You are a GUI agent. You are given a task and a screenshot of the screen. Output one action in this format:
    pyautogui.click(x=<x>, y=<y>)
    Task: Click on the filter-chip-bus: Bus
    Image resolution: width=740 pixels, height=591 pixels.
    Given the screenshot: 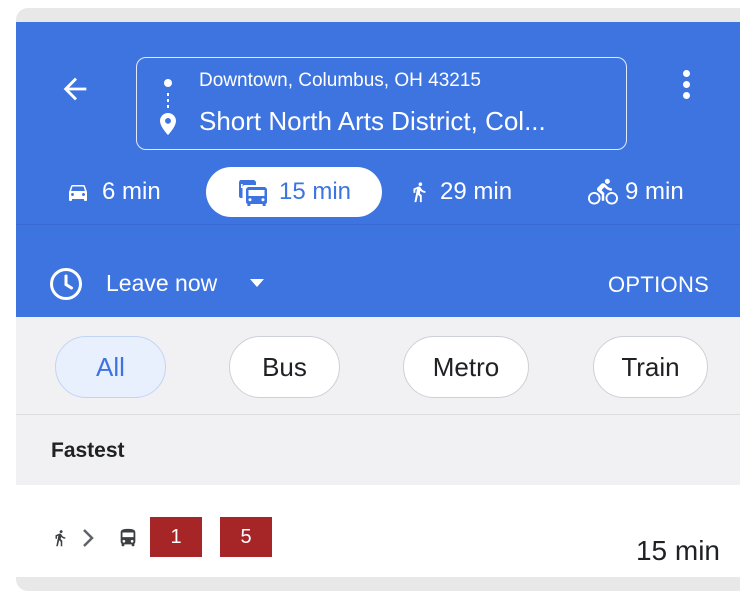 What is the action you would take?
    pyautogui.click(x=284, y=367)
    